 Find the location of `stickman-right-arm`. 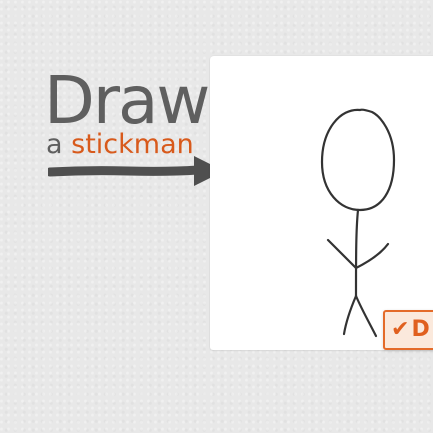

stickman-right-arm is located at coordinates (372, 256).